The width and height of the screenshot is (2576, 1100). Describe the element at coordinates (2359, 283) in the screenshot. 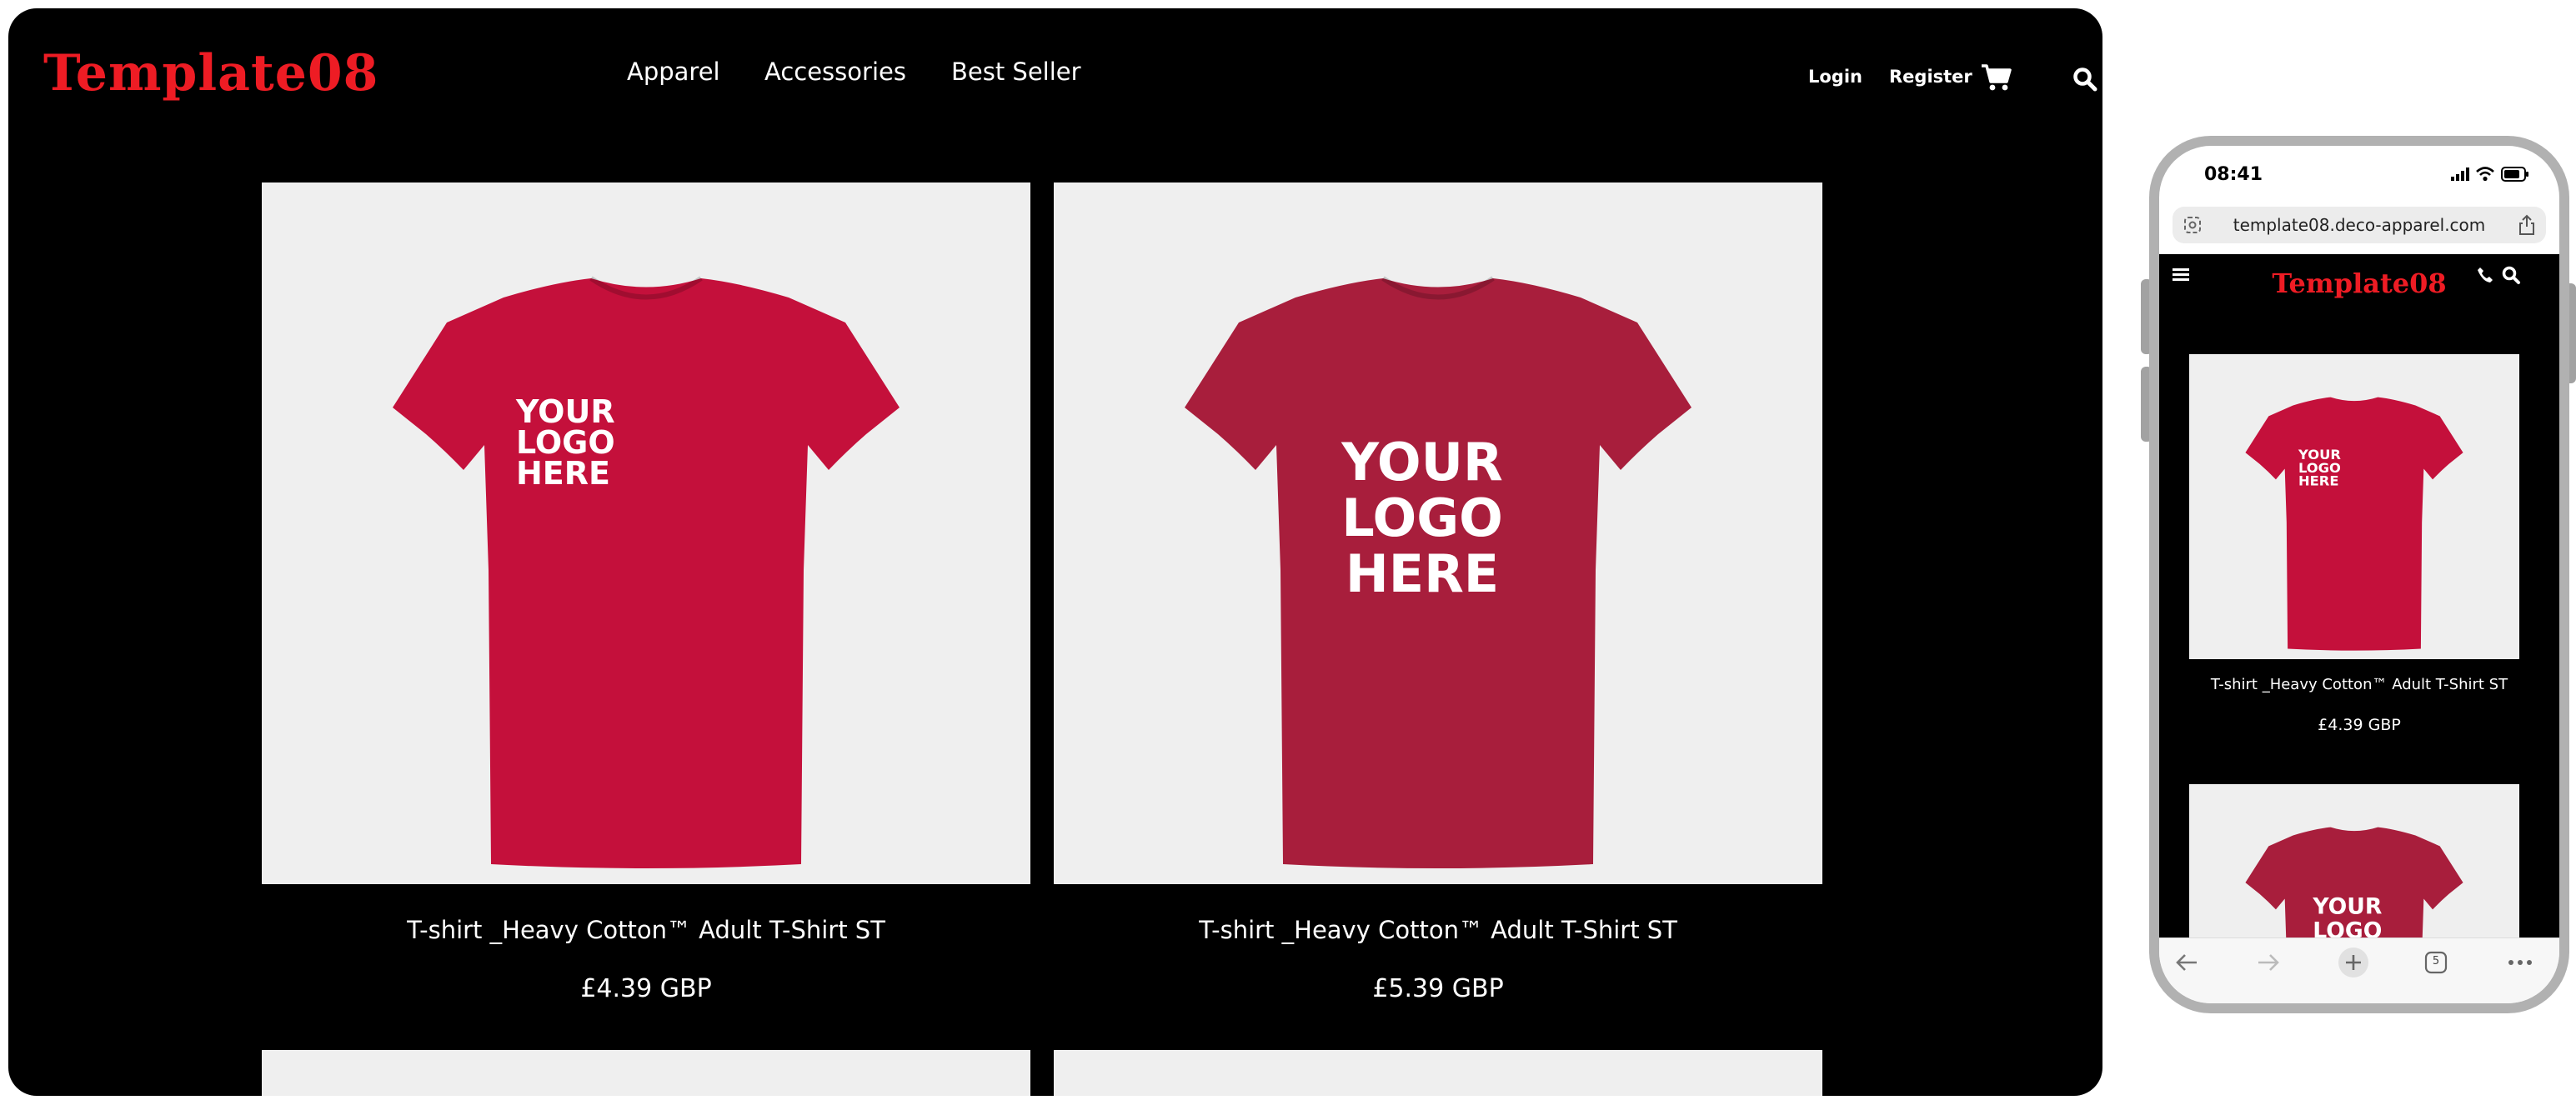

I see `mobile-site-logo: Template08` at that location.